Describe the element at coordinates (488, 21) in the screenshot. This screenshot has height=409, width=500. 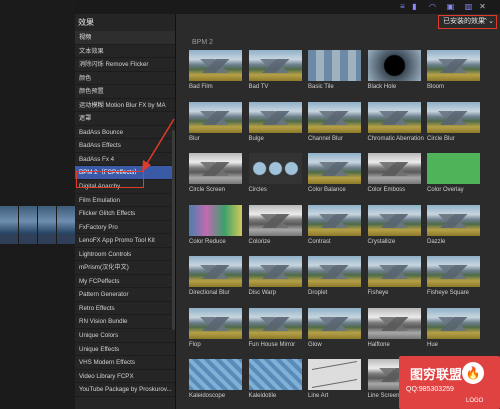
I see `chevron-updown-icon: ⌃⌄` at that location.